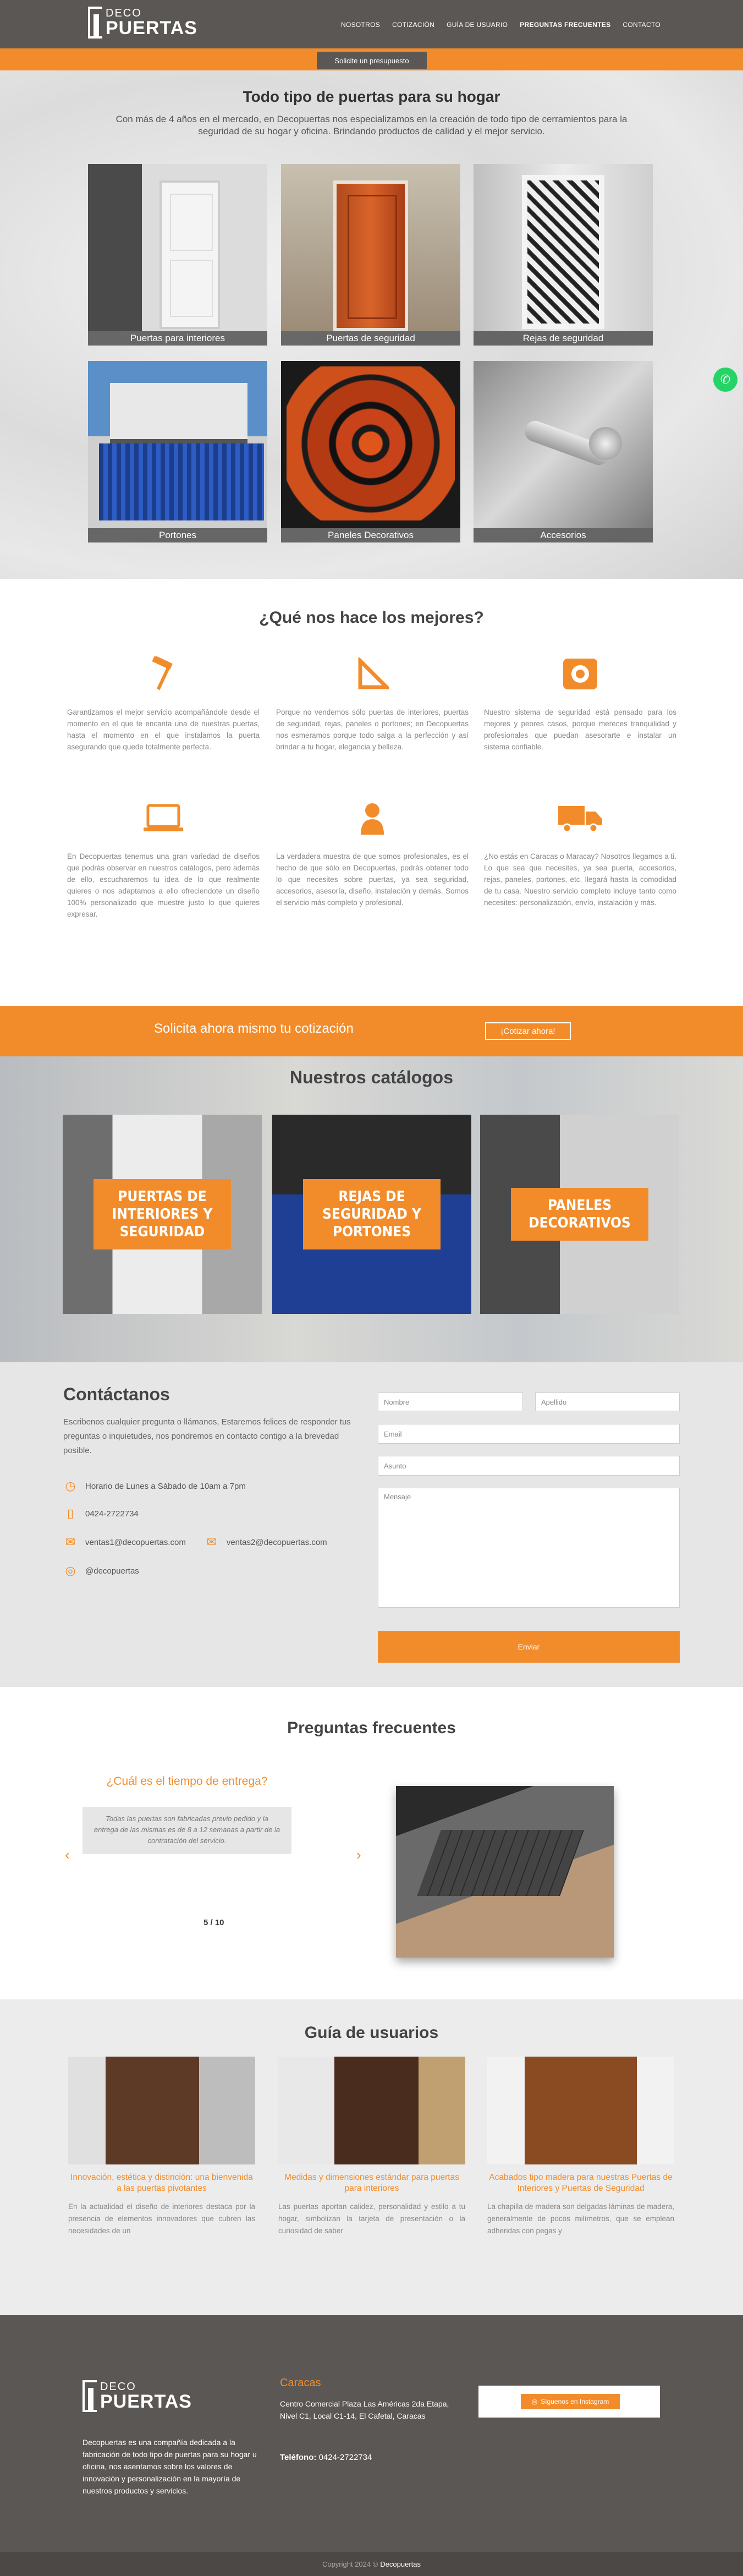 This screenshot has height=2576, width=743. What do you see at coordinates (371, 97) in the screenshot?
I see `products-title: Todo tipo de puertas para su hogar` at bounding box center [371, 97].